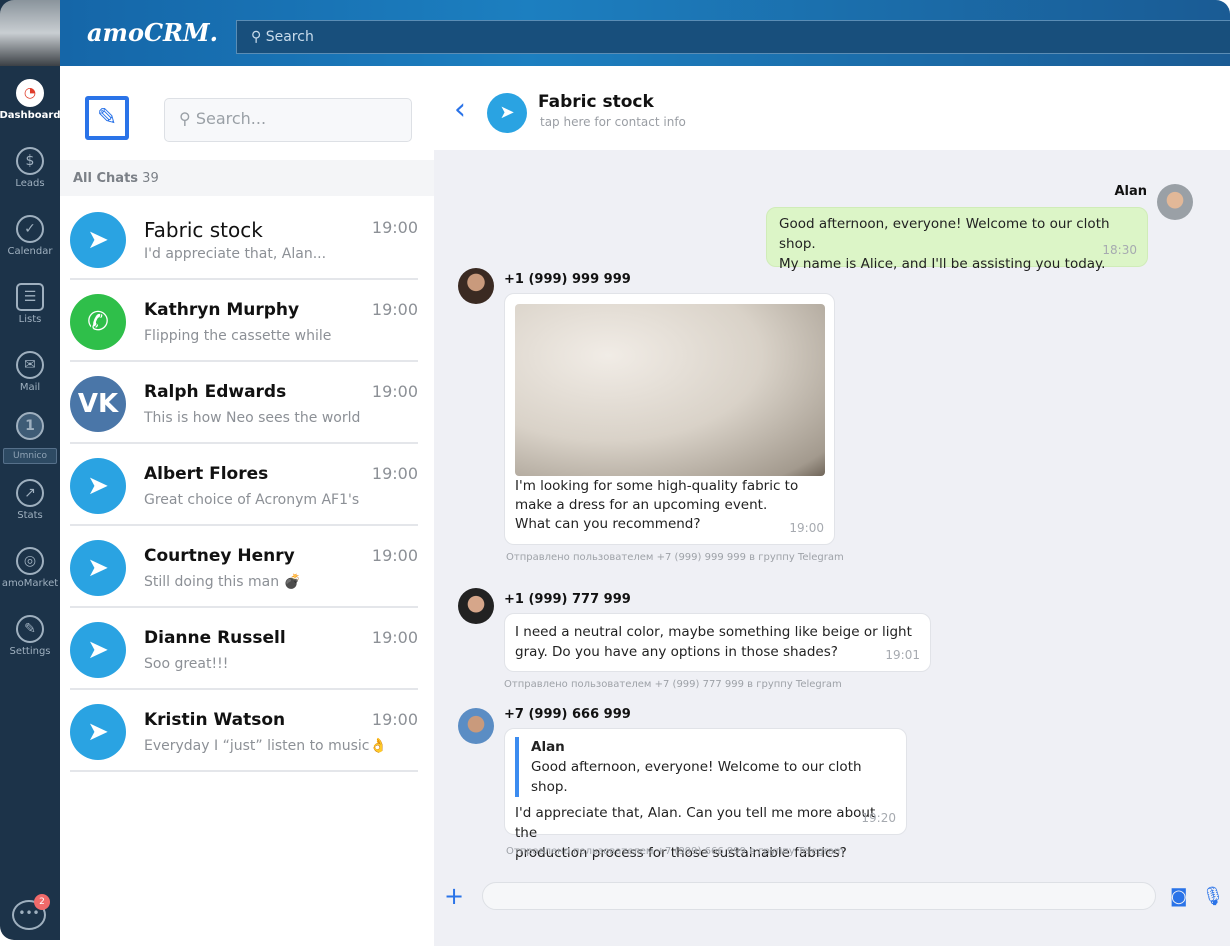  I want to click on dashboard-icon: ◔, so click(30, 93).